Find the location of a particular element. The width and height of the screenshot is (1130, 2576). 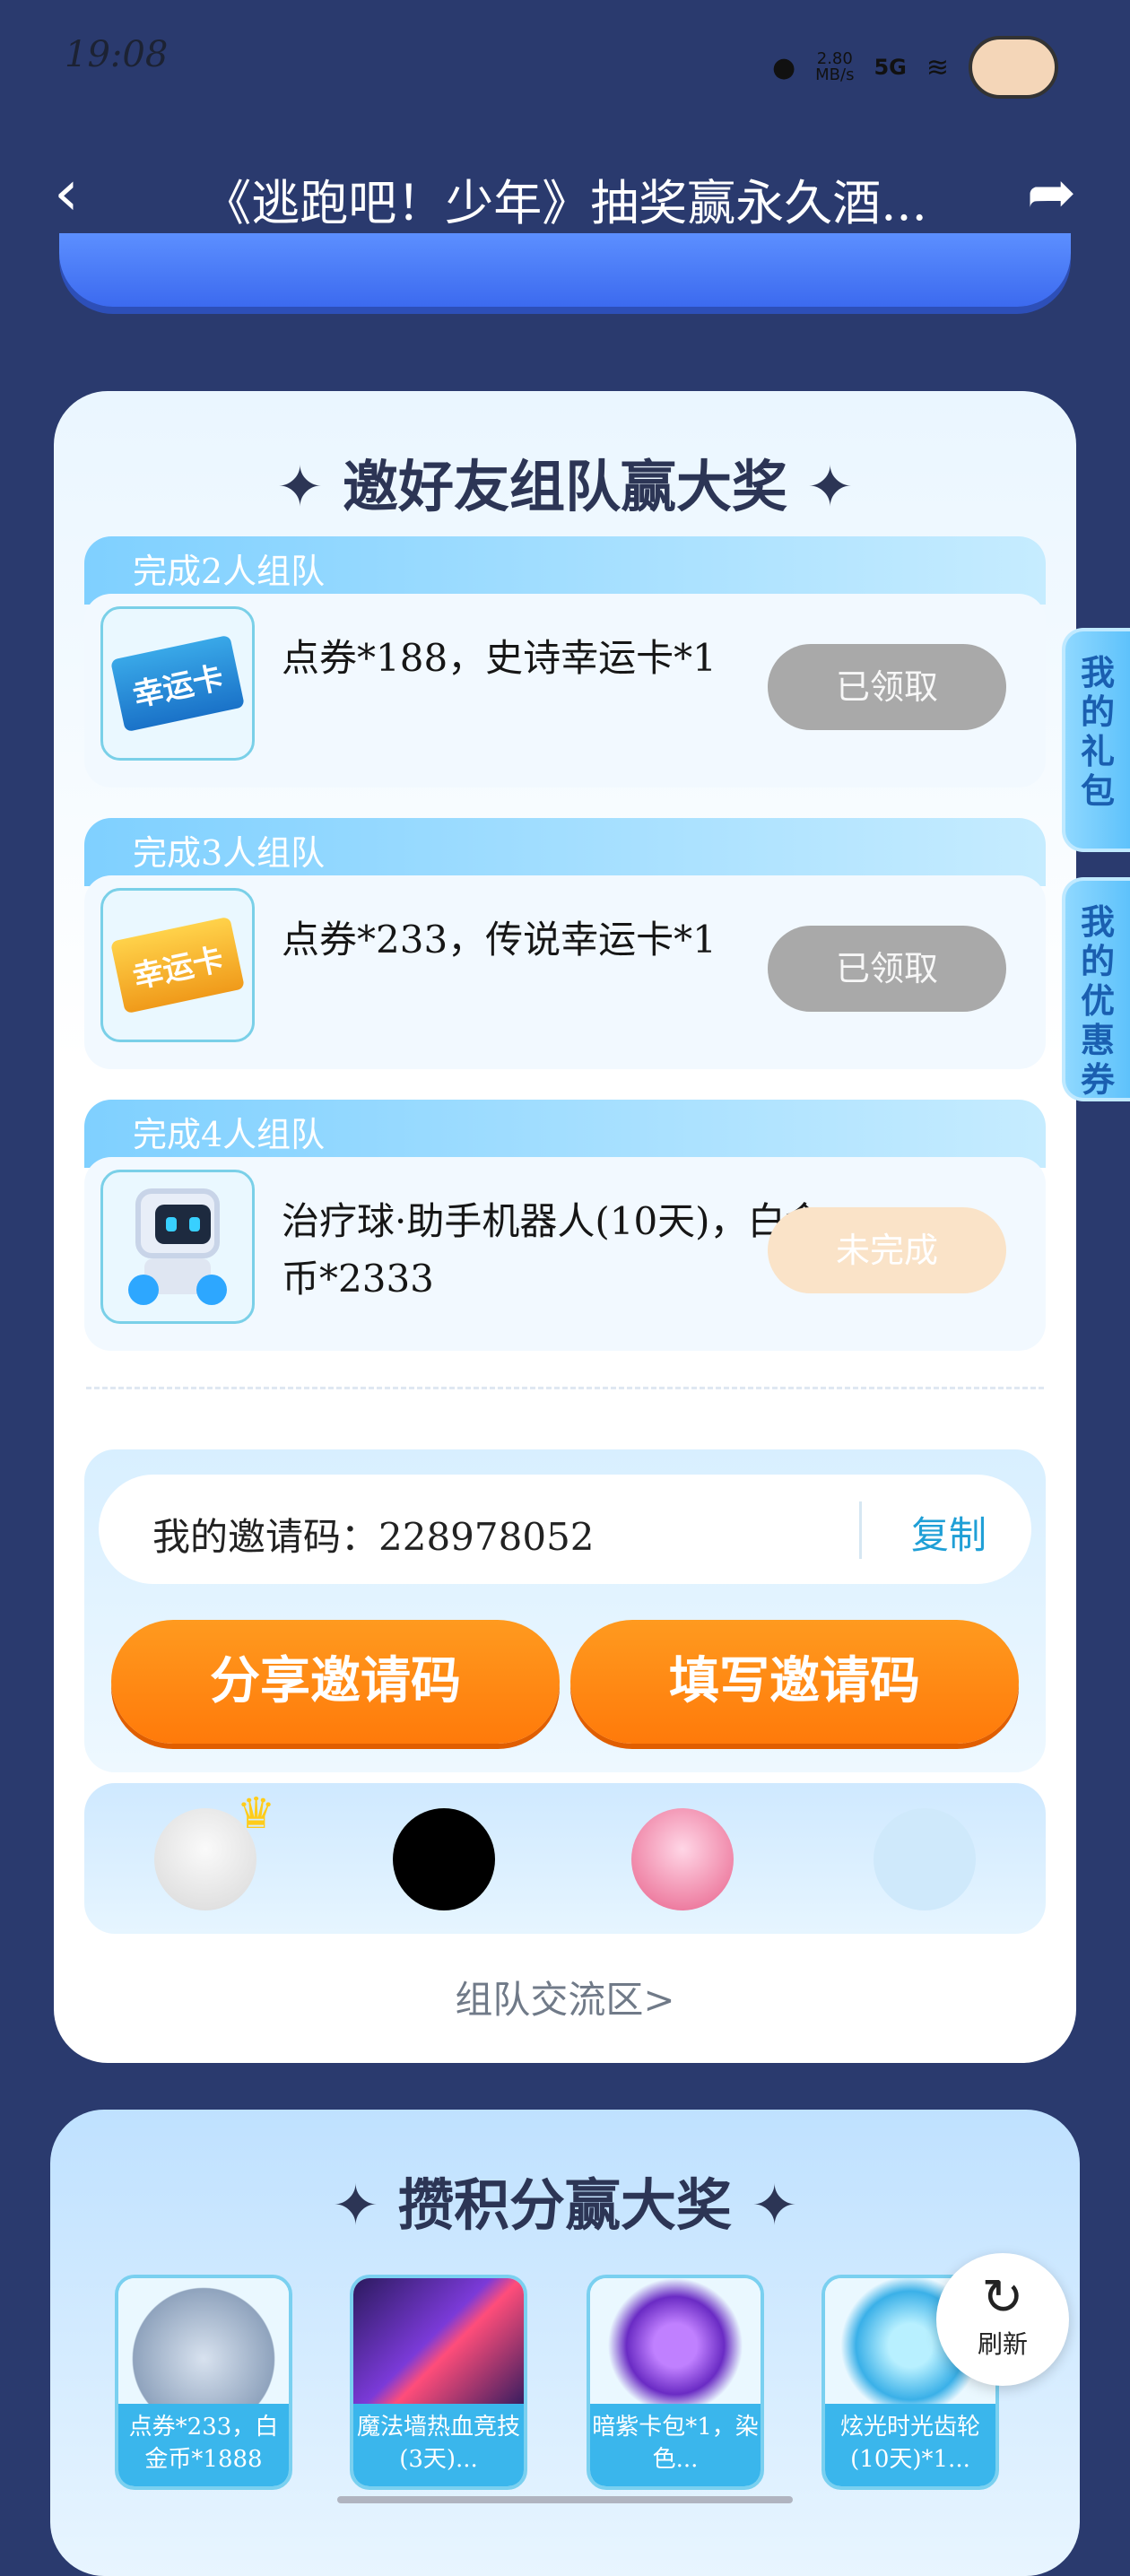

status-bar: 19:08 ● 2.80 MB/s 5G ≋ is located at coordinates (565, 58).